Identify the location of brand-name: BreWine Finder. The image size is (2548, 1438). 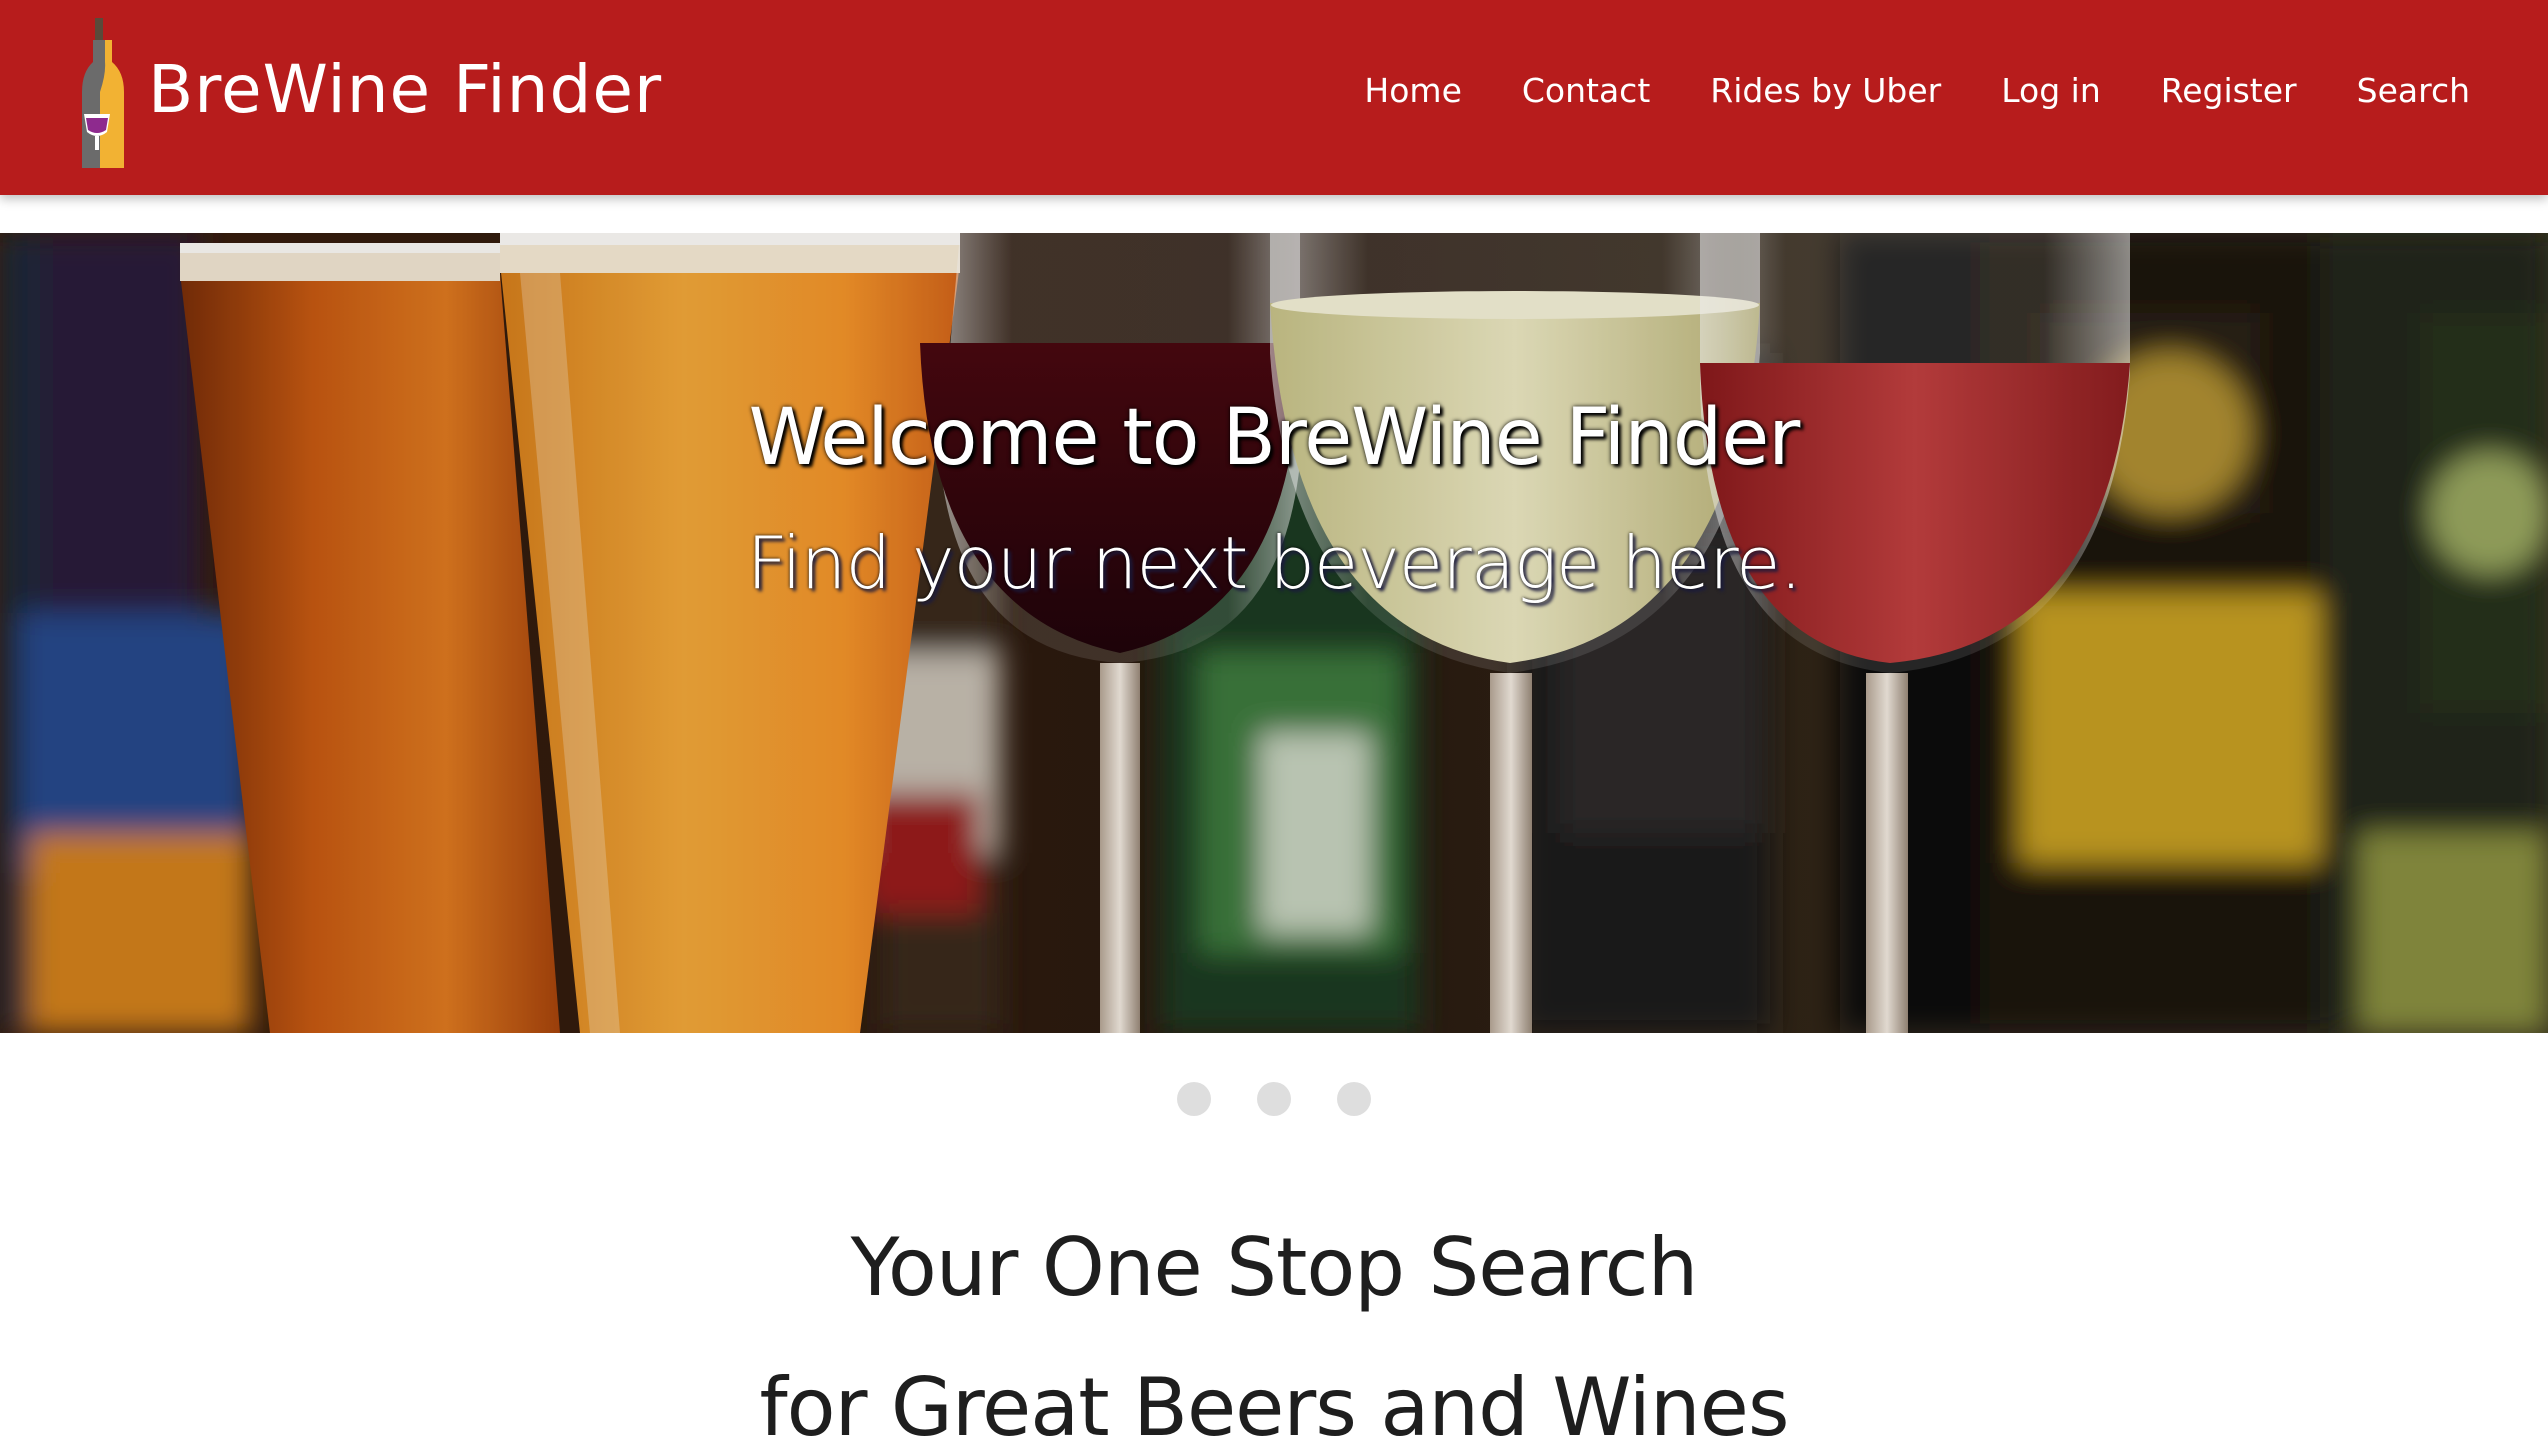
(405, 89).